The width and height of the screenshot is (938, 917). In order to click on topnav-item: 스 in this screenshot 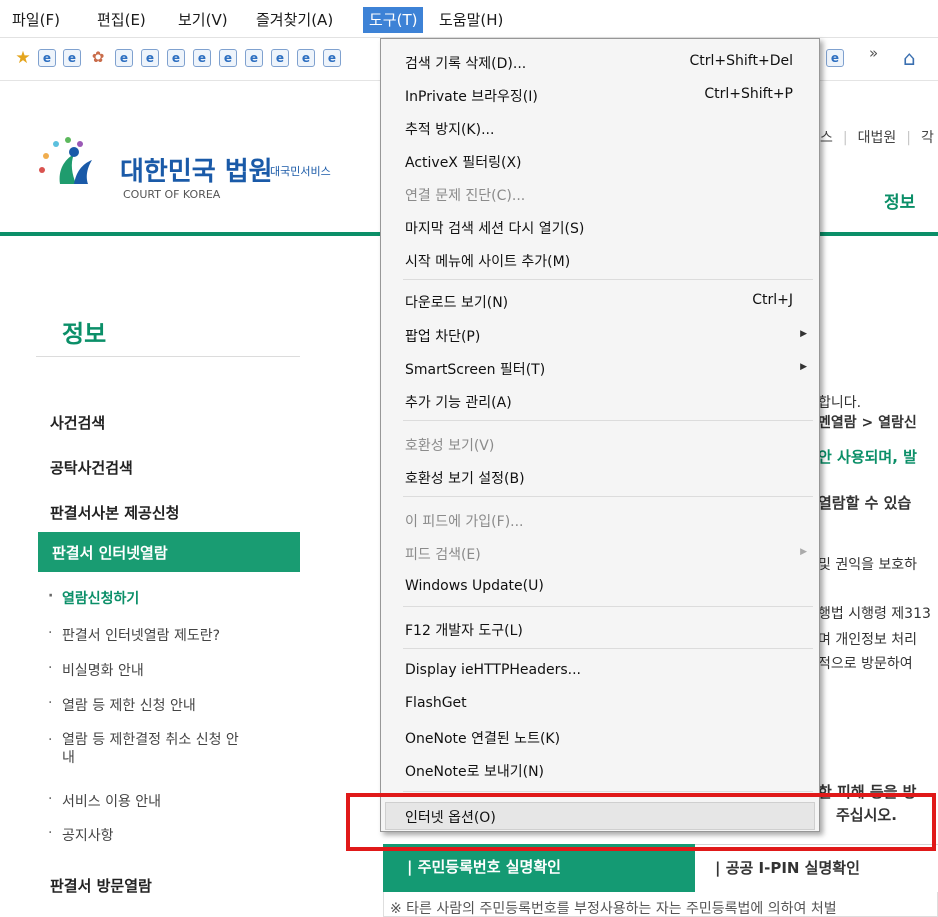, I will do `click(826, 138)`.